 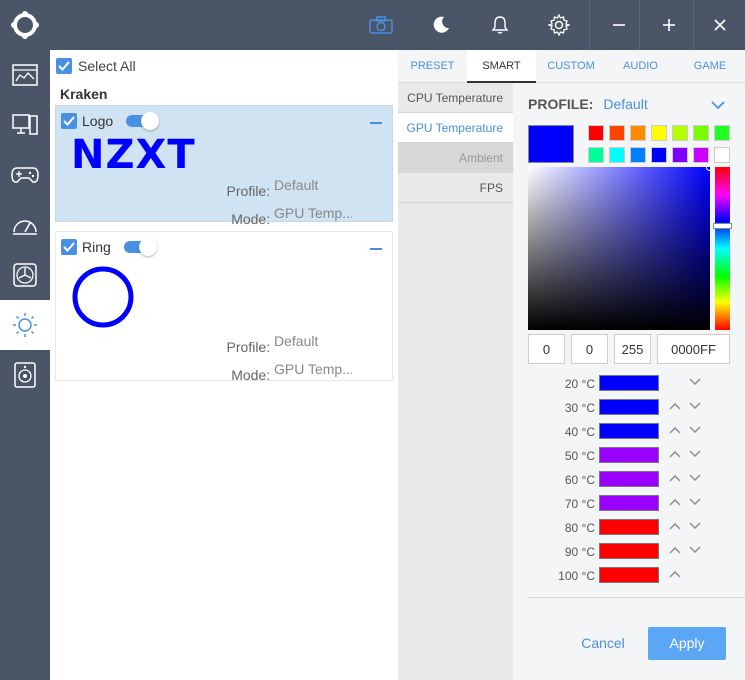 What do you see at coordinates (25, 75) in the screenshot?
I see `nav-monitoring-icon` at bounding box center [25, 75].